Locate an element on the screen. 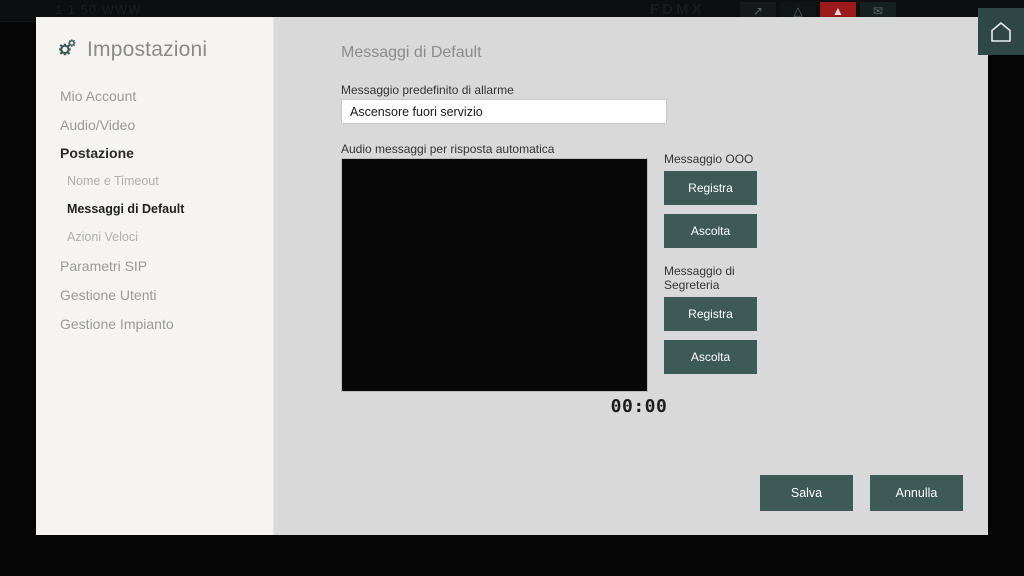 This screenshot has height=576, width=1024. sidebar-item-postazione: Postazione is located at coordinates (155, 153).